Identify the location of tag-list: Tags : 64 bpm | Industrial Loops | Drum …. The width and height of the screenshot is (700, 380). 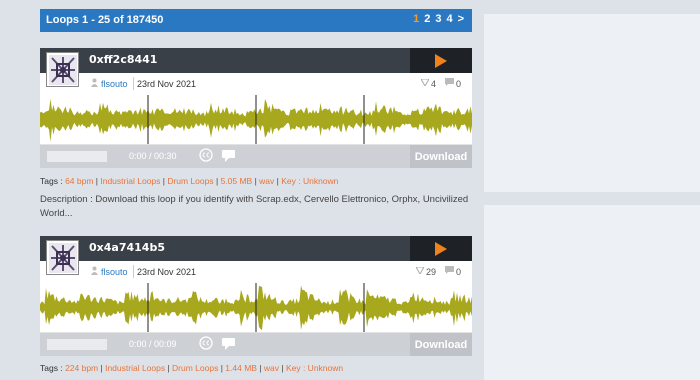
(189, 181).